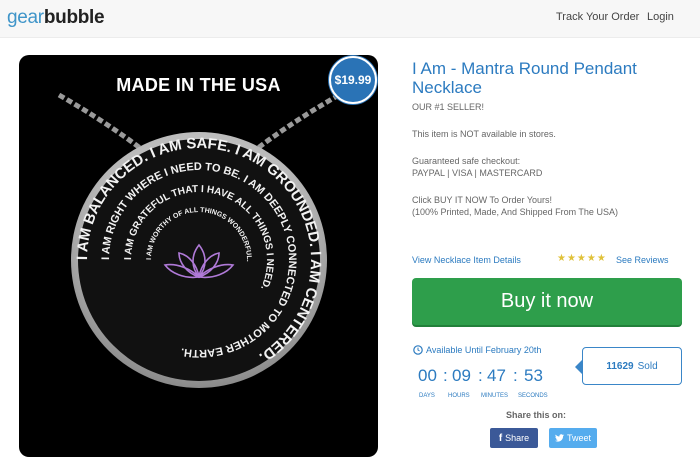 This screenshot has width=700, height=476. Describe the element at coordinates (459, 396) in the screenshot. I see `countdown-hours-label: HOURS` at that location.